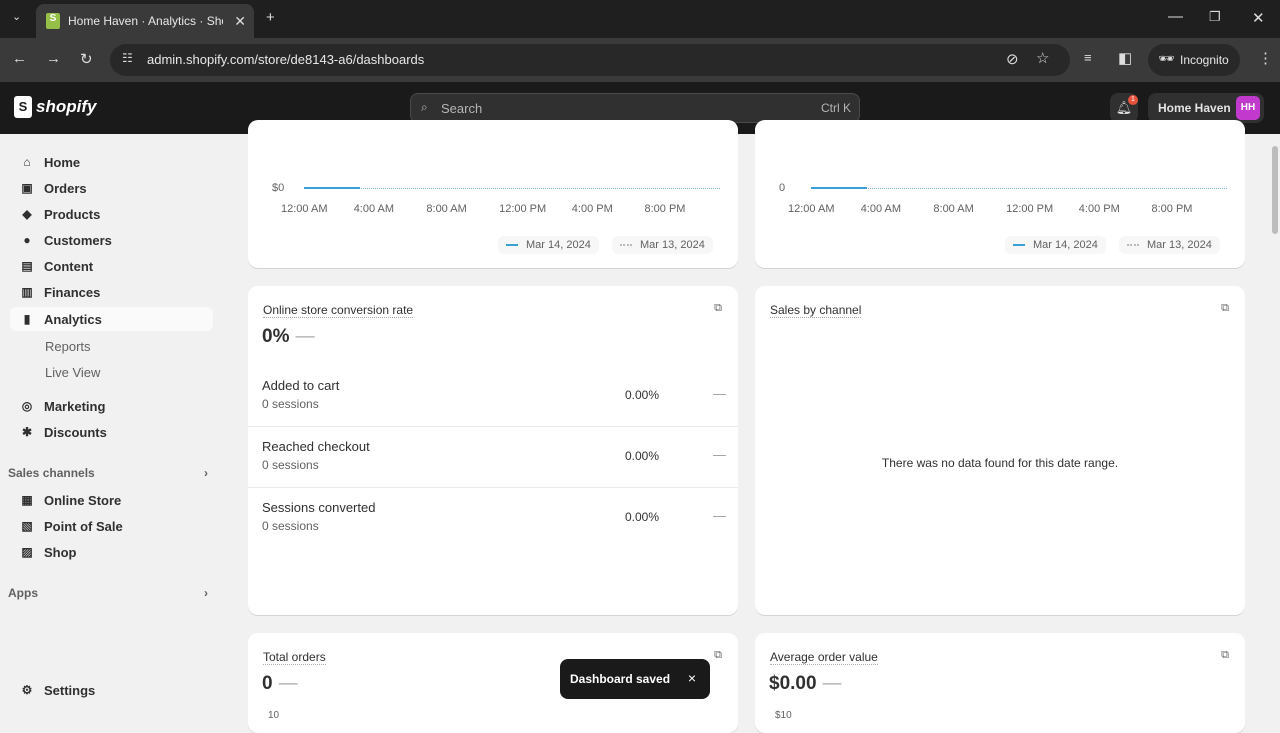 This screenshot has height=733, width=1280. I want to click on y-tick: 0, so click(782, 188).